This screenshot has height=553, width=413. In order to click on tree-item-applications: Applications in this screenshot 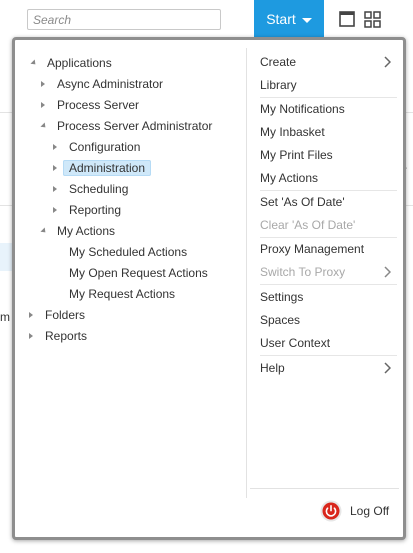, I will do `click(71, 63)`.